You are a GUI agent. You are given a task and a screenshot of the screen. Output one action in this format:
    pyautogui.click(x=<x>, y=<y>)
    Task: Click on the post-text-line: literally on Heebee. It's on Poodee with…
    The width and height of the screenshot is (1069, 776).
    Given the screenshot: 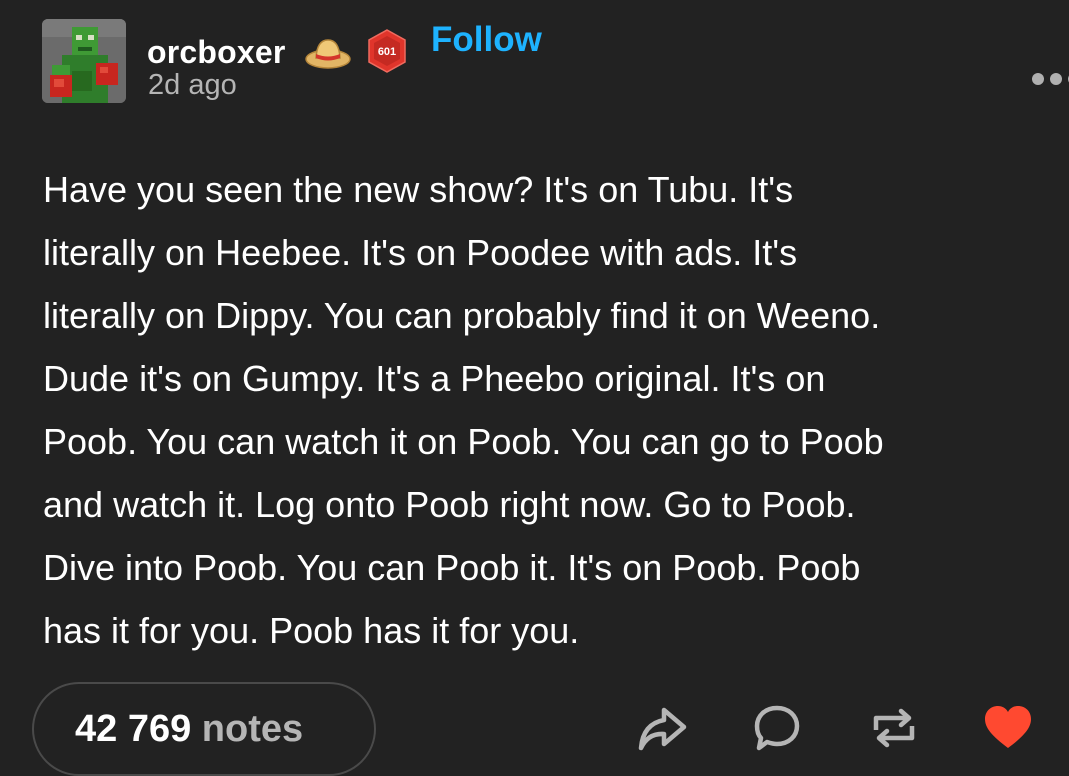 What is the action you would take?
    pyautogui.click(x=420, y=252)
    